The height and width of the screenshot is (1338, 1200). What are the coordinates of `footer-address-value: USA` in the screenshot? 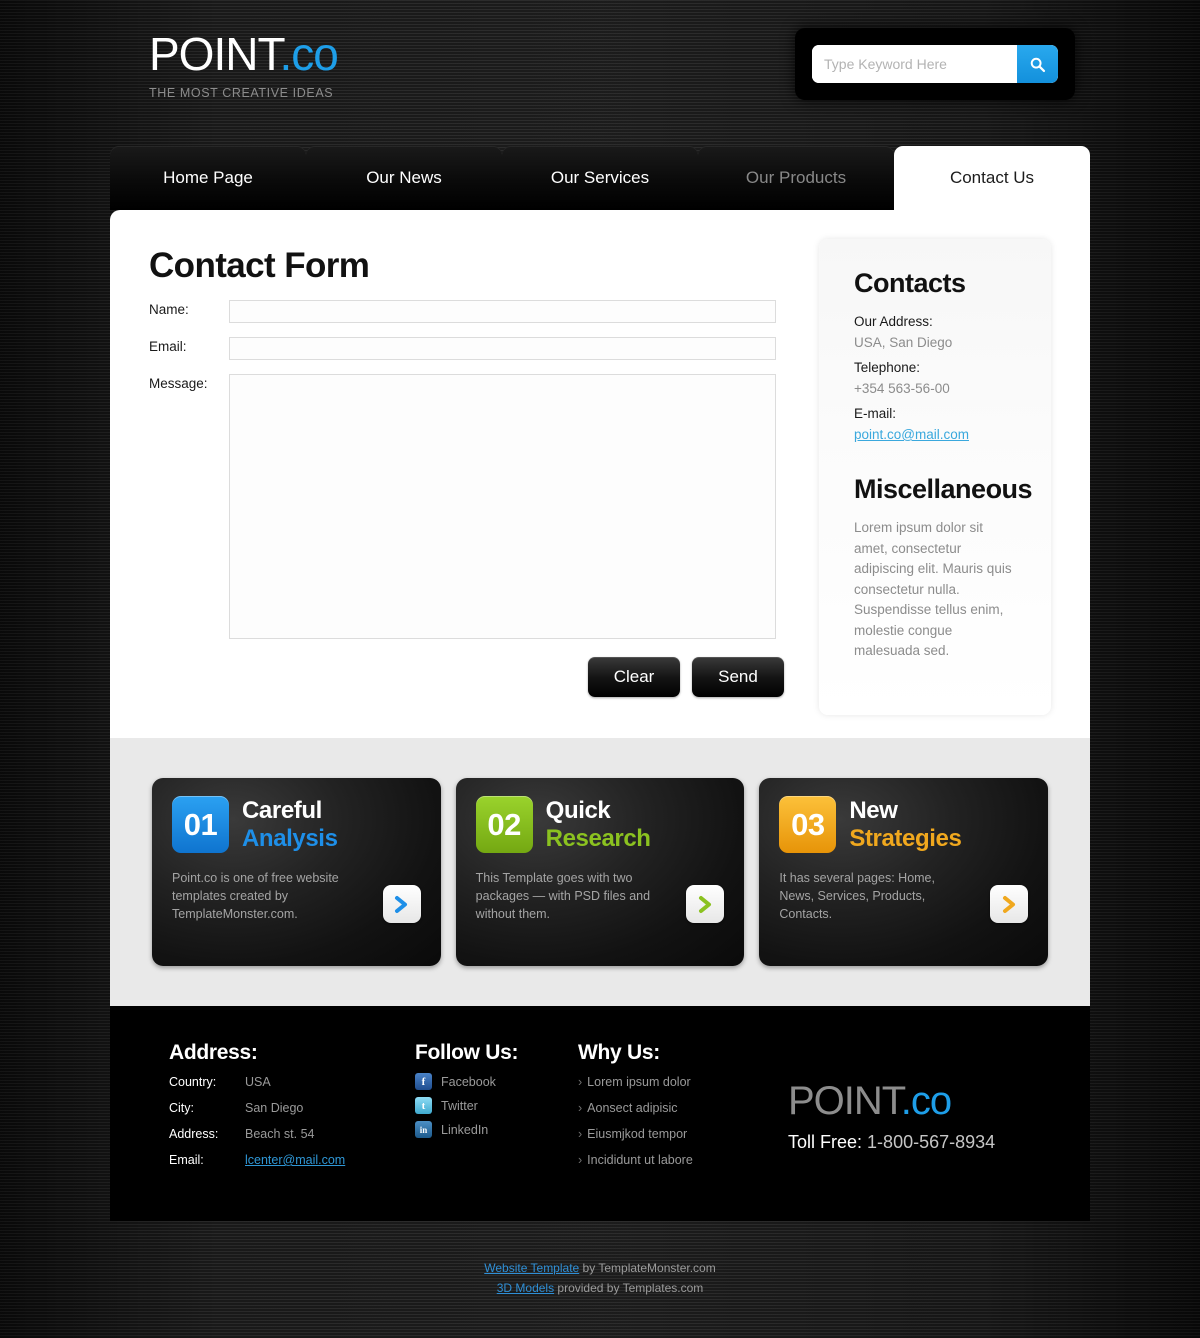 It's located at (258, 1082).